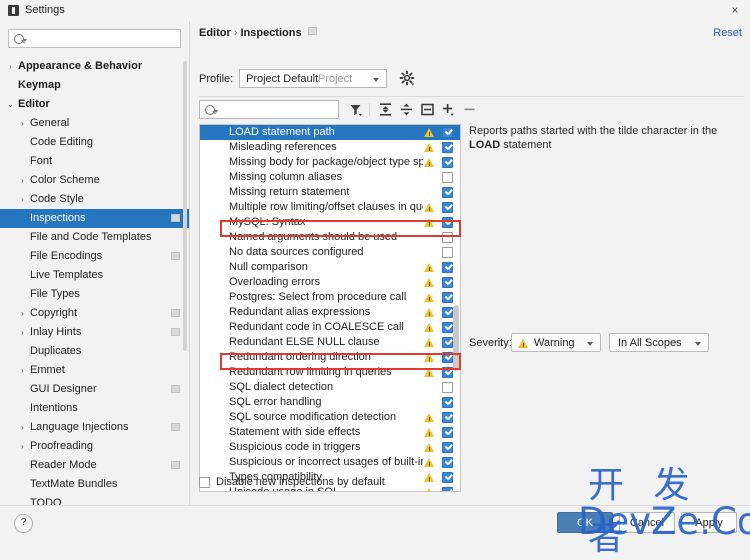 The height and width of the screenshot is (560, 750). I want to click on expand-all-icon, so click(385, 109).